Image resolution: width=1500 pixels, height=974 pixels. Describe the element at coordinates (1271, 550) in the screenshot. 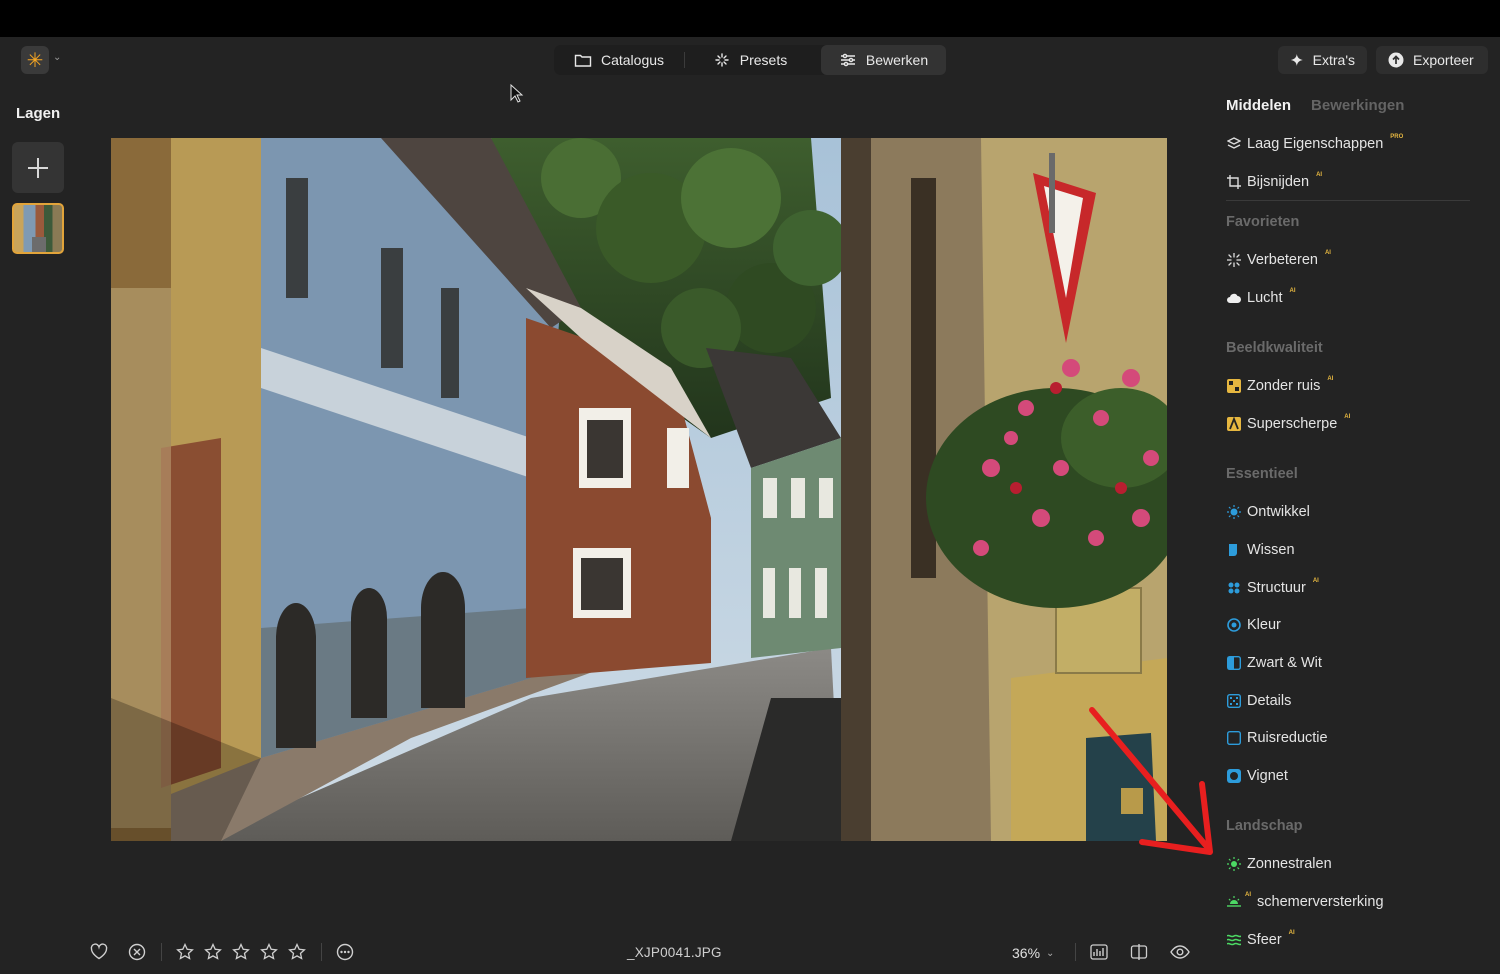

I see `tool-label: Wissen` at that location.